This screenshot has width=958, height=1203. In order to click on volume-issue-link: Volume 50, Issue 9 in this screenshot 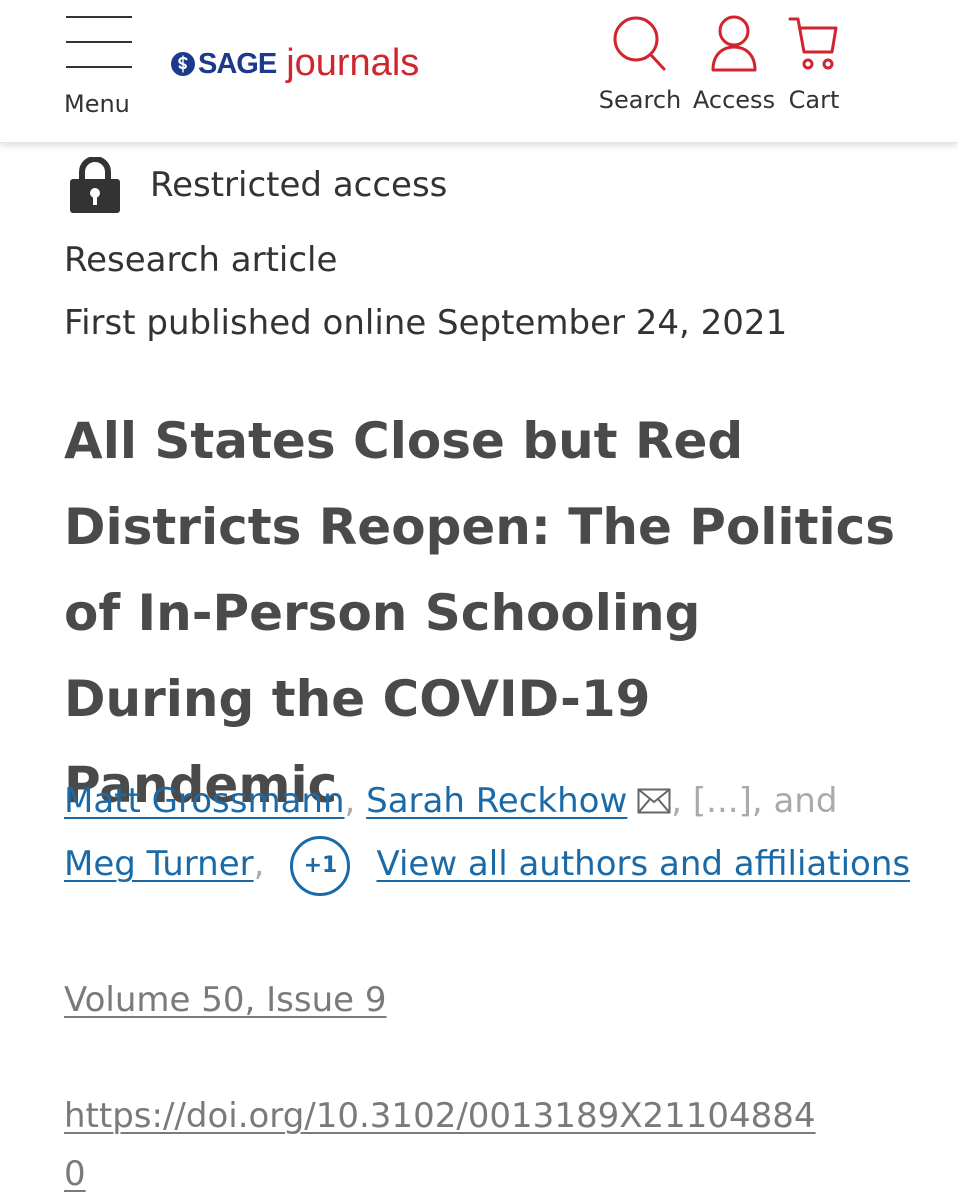, I will do `click(225, 1000)`.